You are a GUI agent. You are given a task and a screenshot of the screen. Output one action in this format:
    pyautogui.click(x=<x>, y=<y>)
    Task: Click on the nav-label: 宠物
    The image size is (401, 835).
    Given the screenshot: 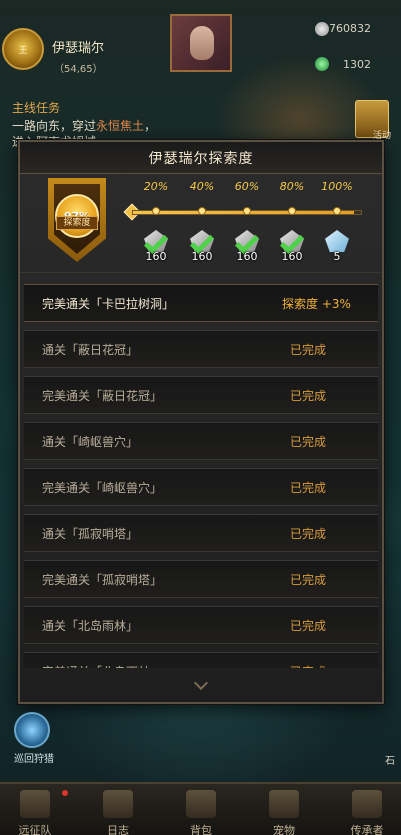 What is the action you would take?
    pyautogui.click(x=284, y=829)
    